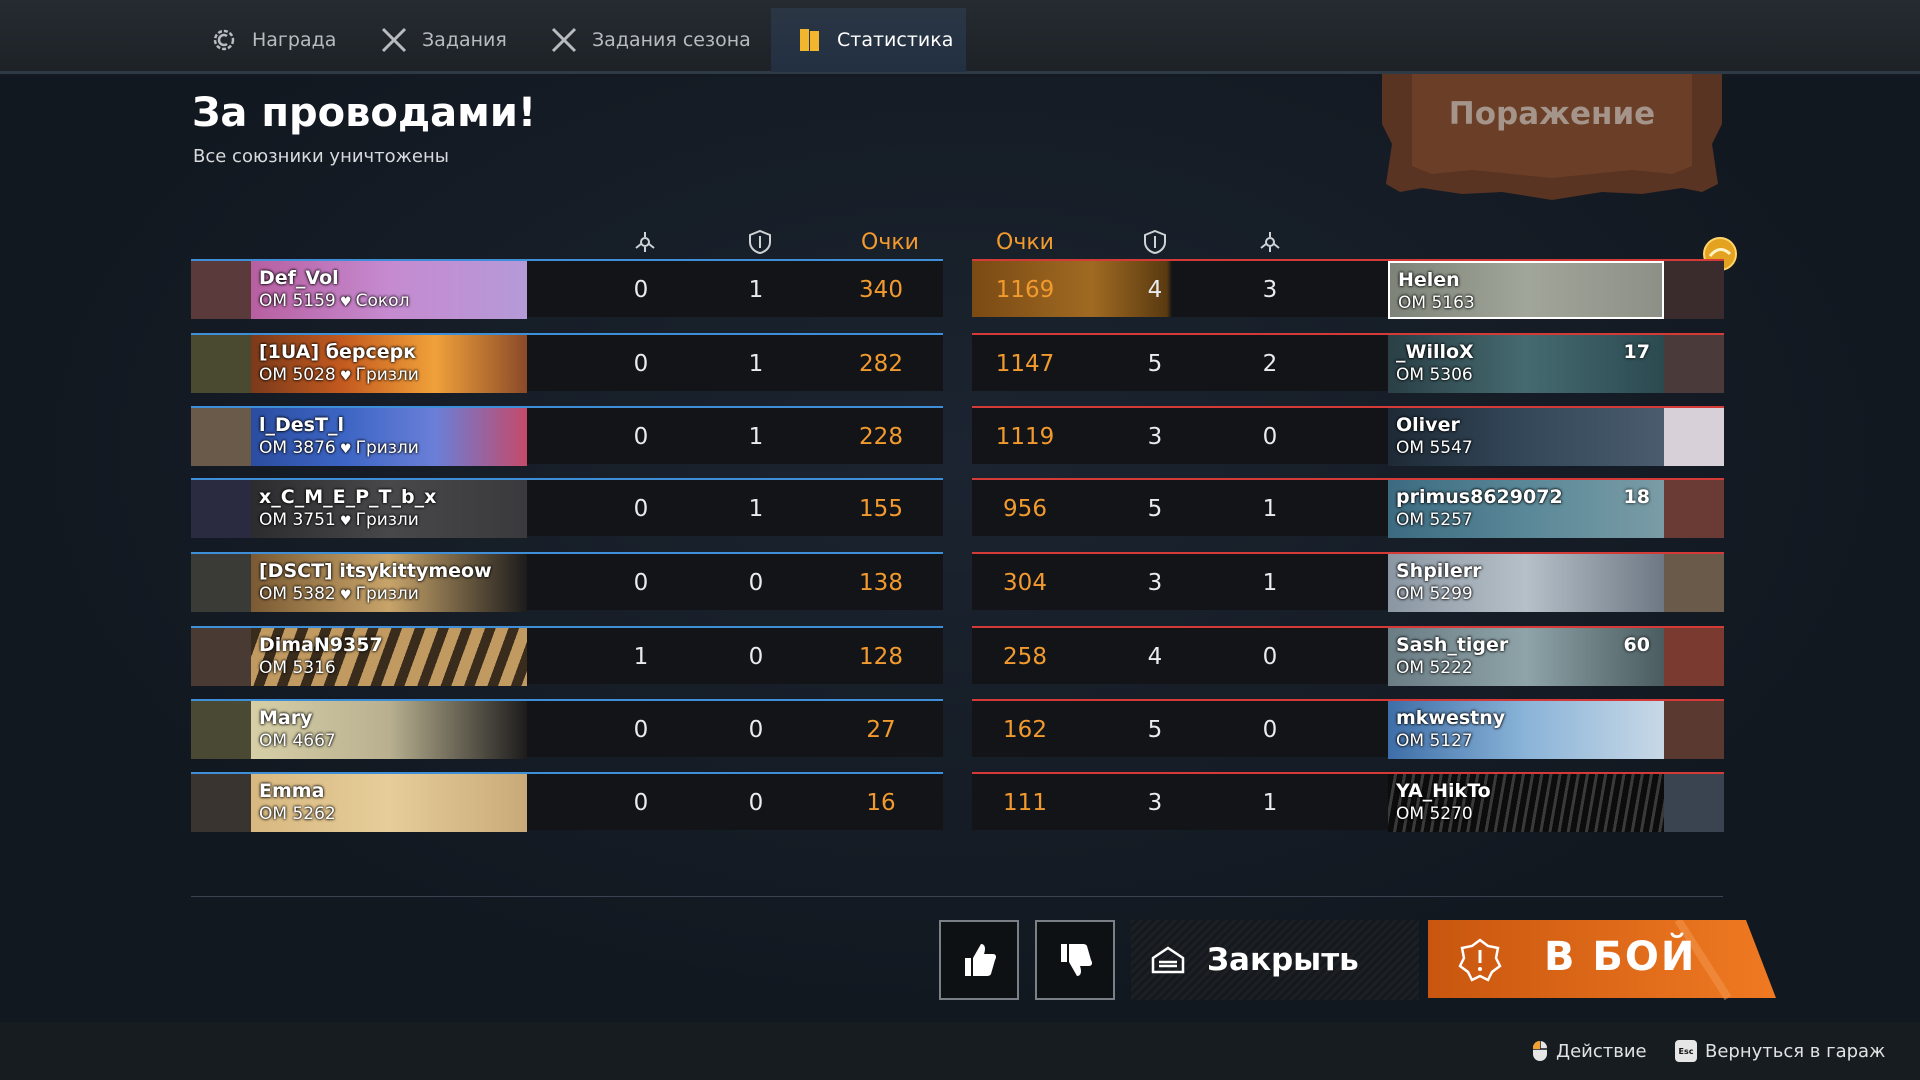 The width and height of the screenshot is (1920, 1080). I want to click on tab-label: Задания, so click(464, 40).